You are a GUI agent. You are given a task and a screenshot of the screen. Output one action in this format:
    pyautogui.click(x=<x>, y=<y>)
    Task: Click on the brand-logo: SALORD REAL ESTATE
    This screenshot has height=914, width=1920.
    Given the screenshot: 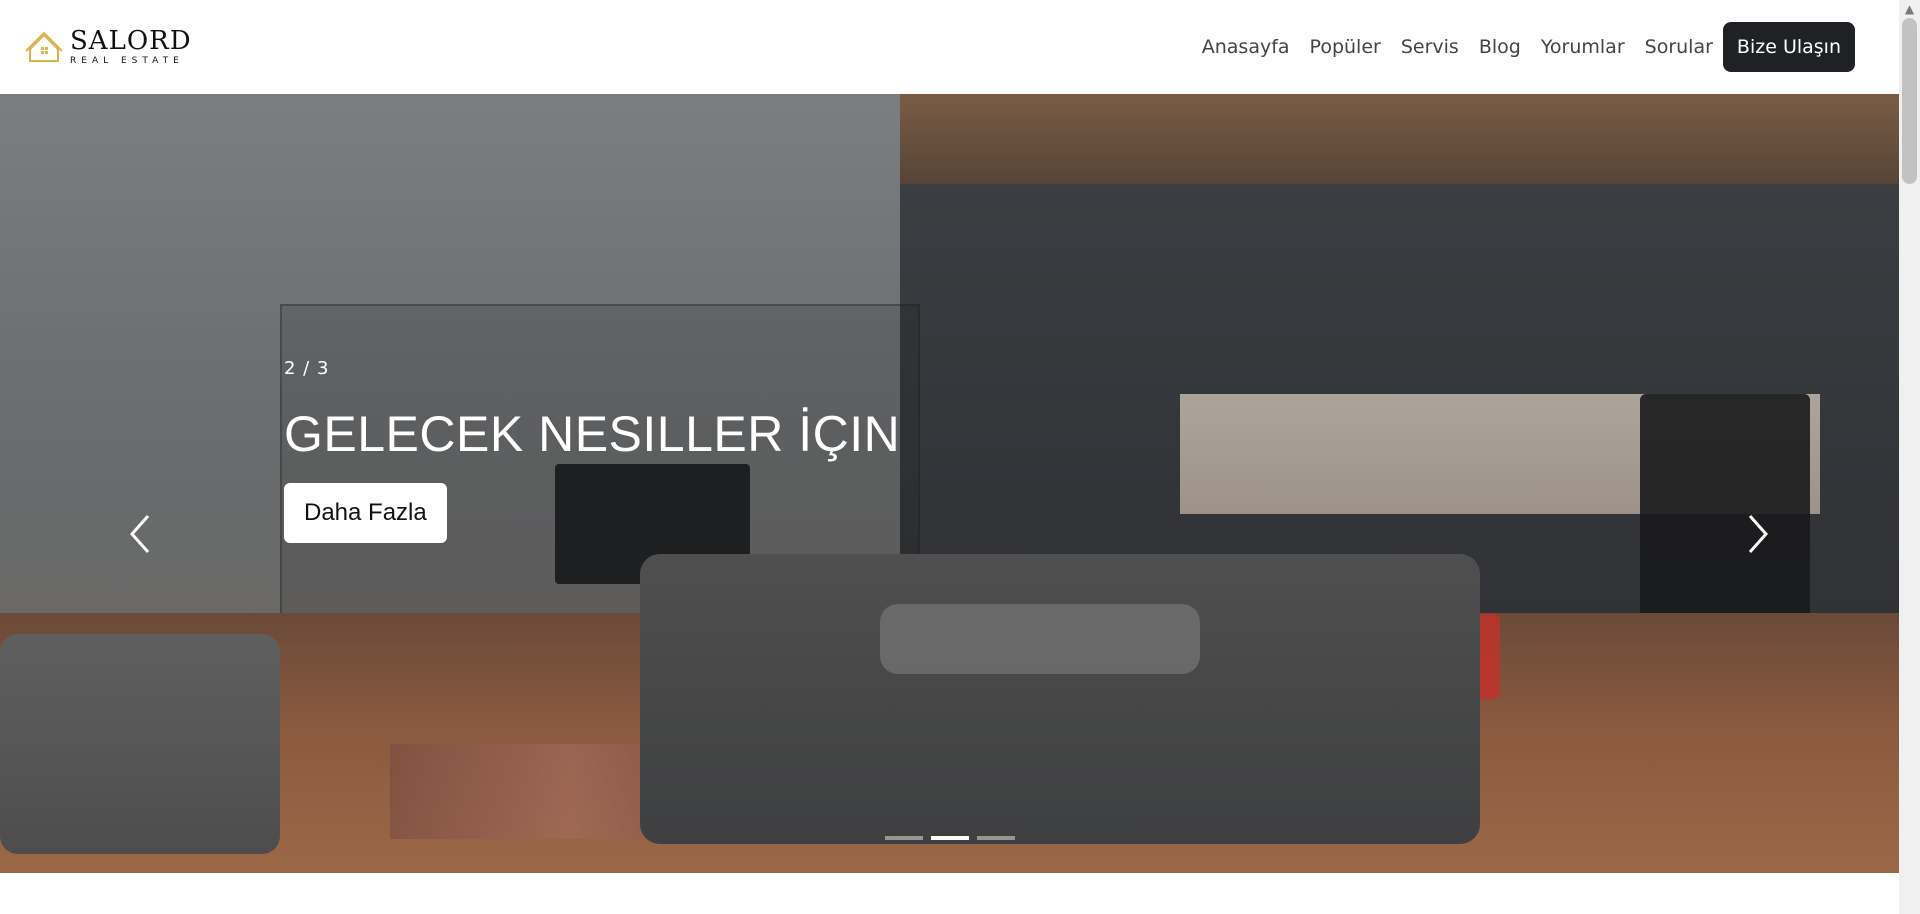 What is the action you would take?
    pyautogui.click(x=108, y=47)
    